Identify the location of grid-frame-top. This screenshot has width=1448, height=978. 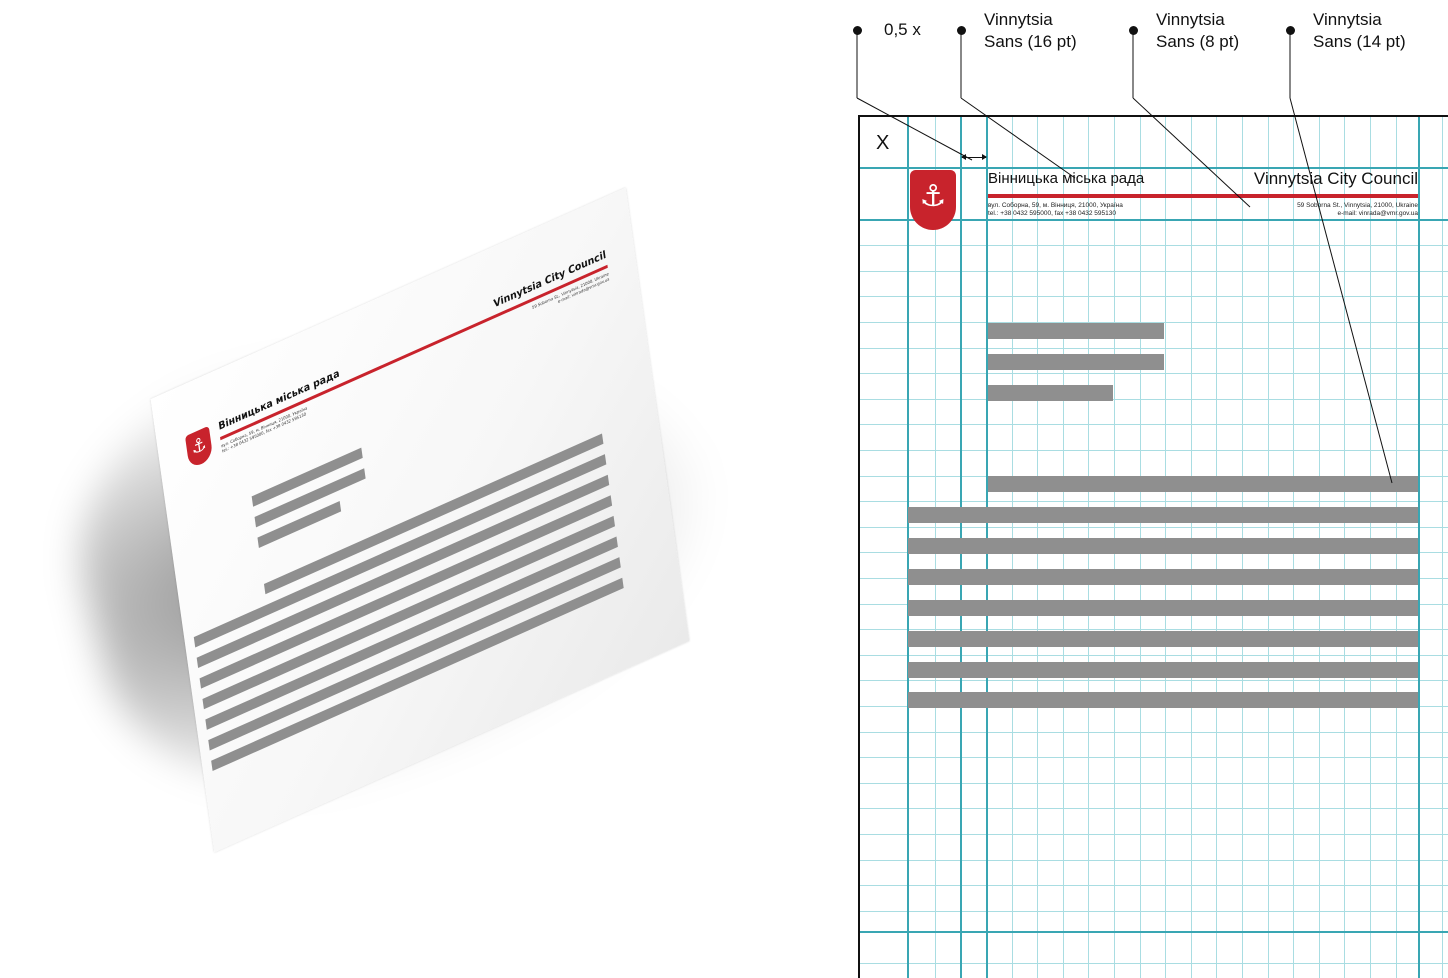
(1153, 116).